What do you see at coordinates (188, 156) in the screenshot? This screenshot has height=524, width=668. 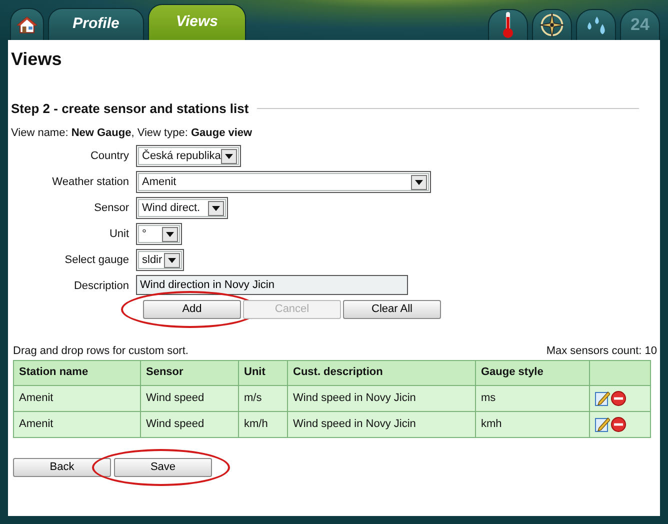 I see `select-field: Česká republika` at bounding box center [188, 156].